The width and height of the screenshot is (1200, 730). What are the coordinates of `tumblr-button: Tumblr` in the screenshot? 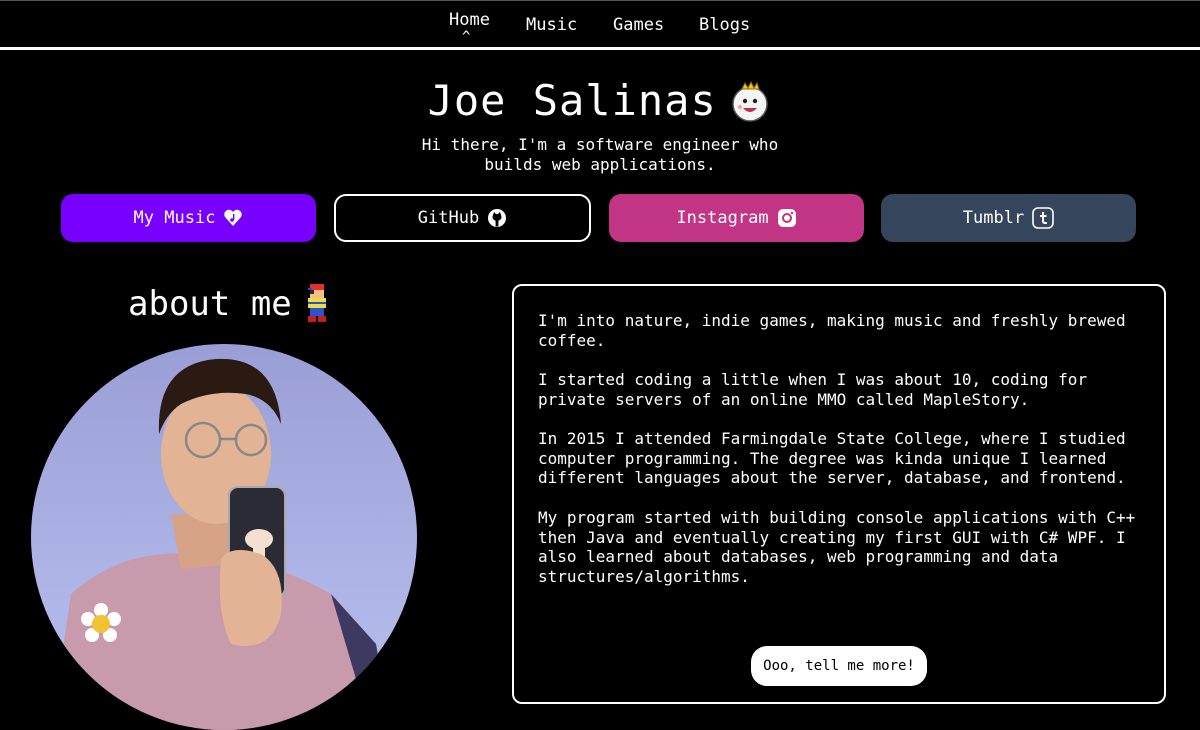 It's located at (1008, 218).